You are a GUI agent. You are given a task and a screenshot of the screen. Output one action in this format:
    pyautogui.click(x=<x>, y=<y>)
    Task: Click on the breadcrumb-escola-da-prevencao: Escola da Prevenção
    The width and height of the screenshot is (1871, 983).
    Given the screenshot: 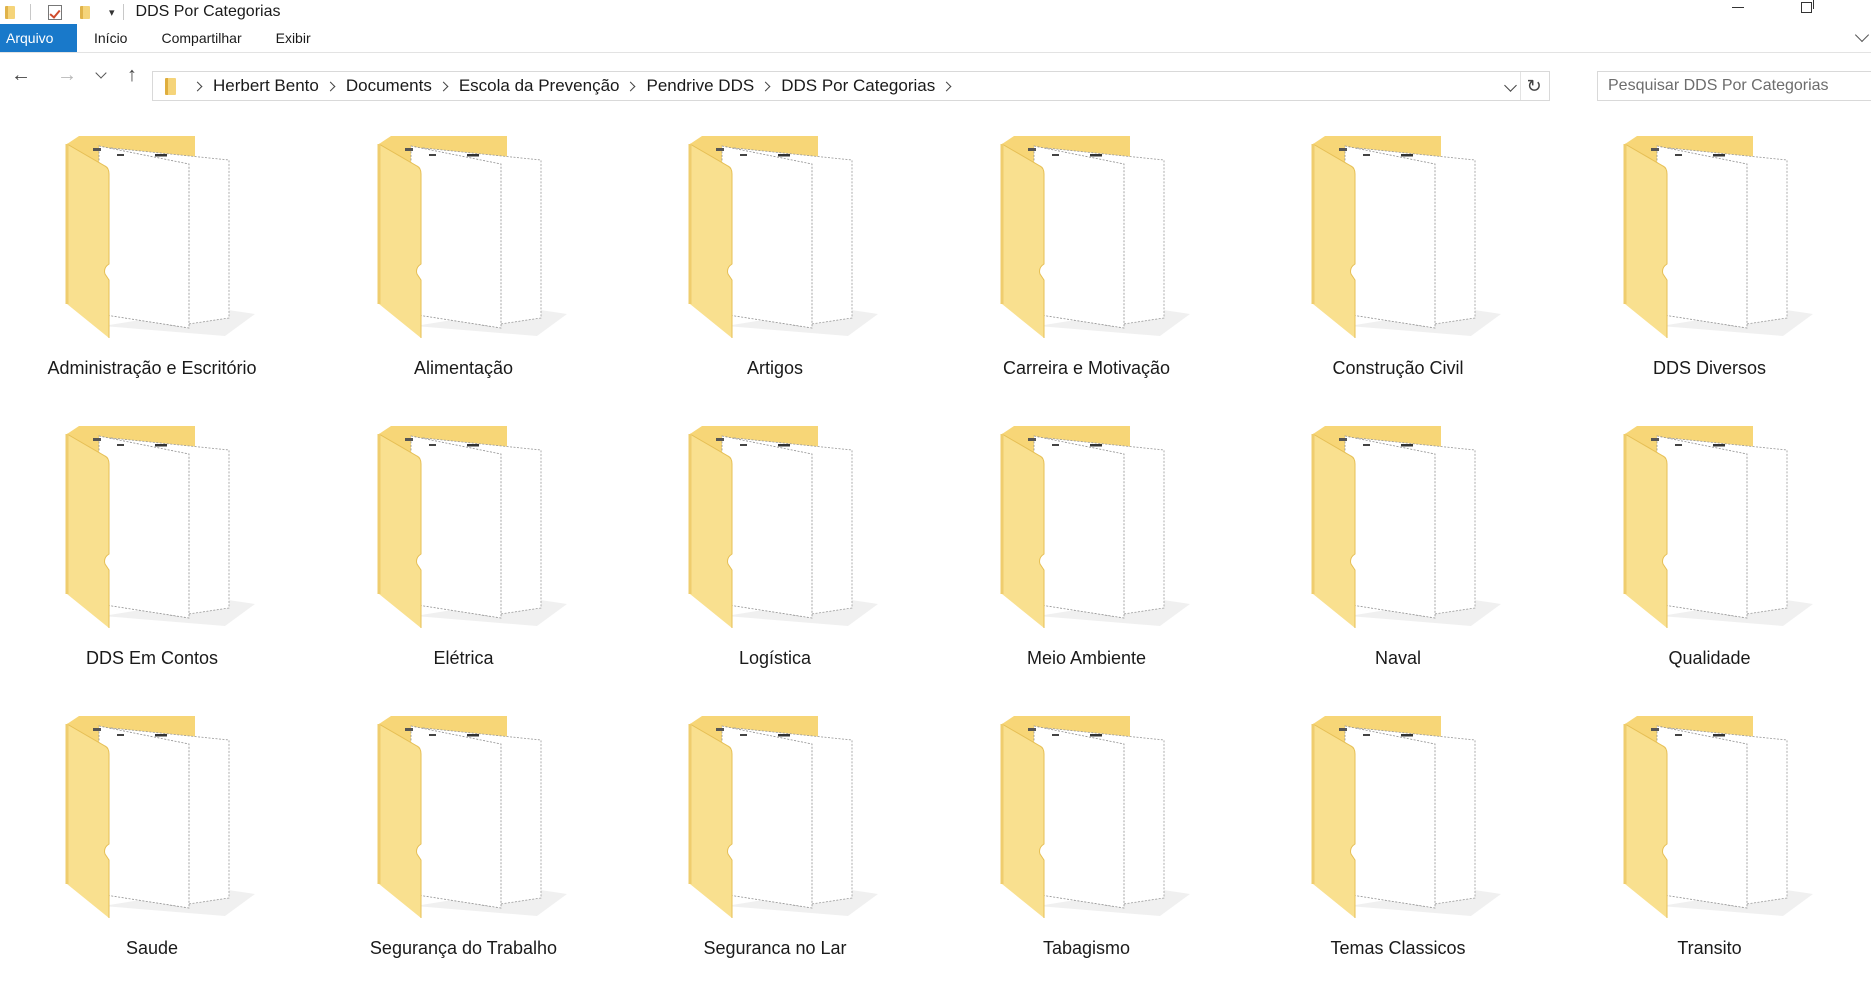 What is the action you would take?
    pyautogui.click(x=539, y=86)
    